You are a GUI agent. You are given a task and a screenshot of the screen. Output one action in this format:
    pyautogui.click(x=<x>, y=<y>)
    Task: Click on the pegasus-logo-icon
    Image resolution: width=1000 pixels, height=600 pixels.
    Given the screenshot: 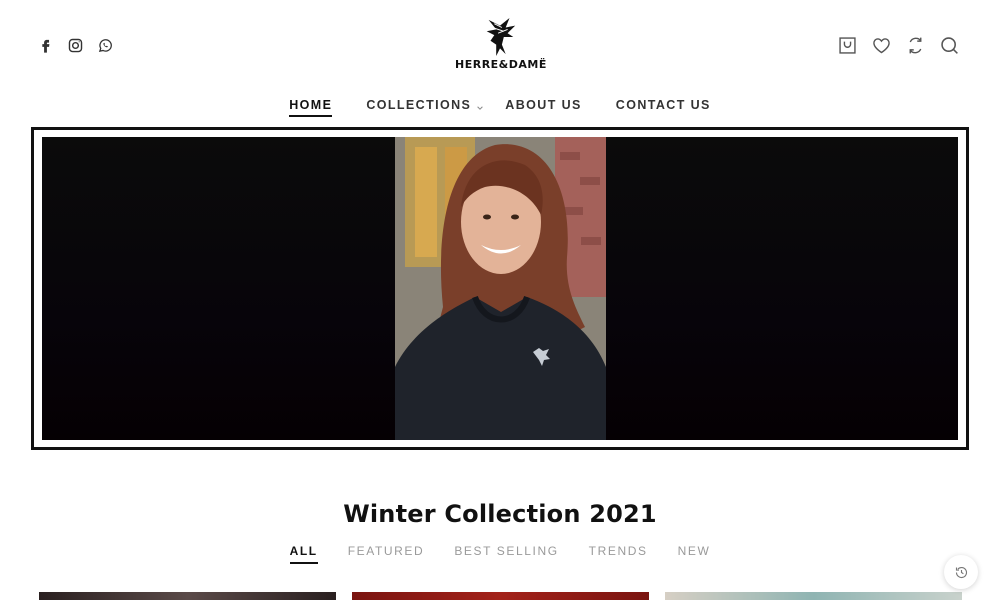 What is the action you would take?
    pyautogui.click(x=501, y=37)
    